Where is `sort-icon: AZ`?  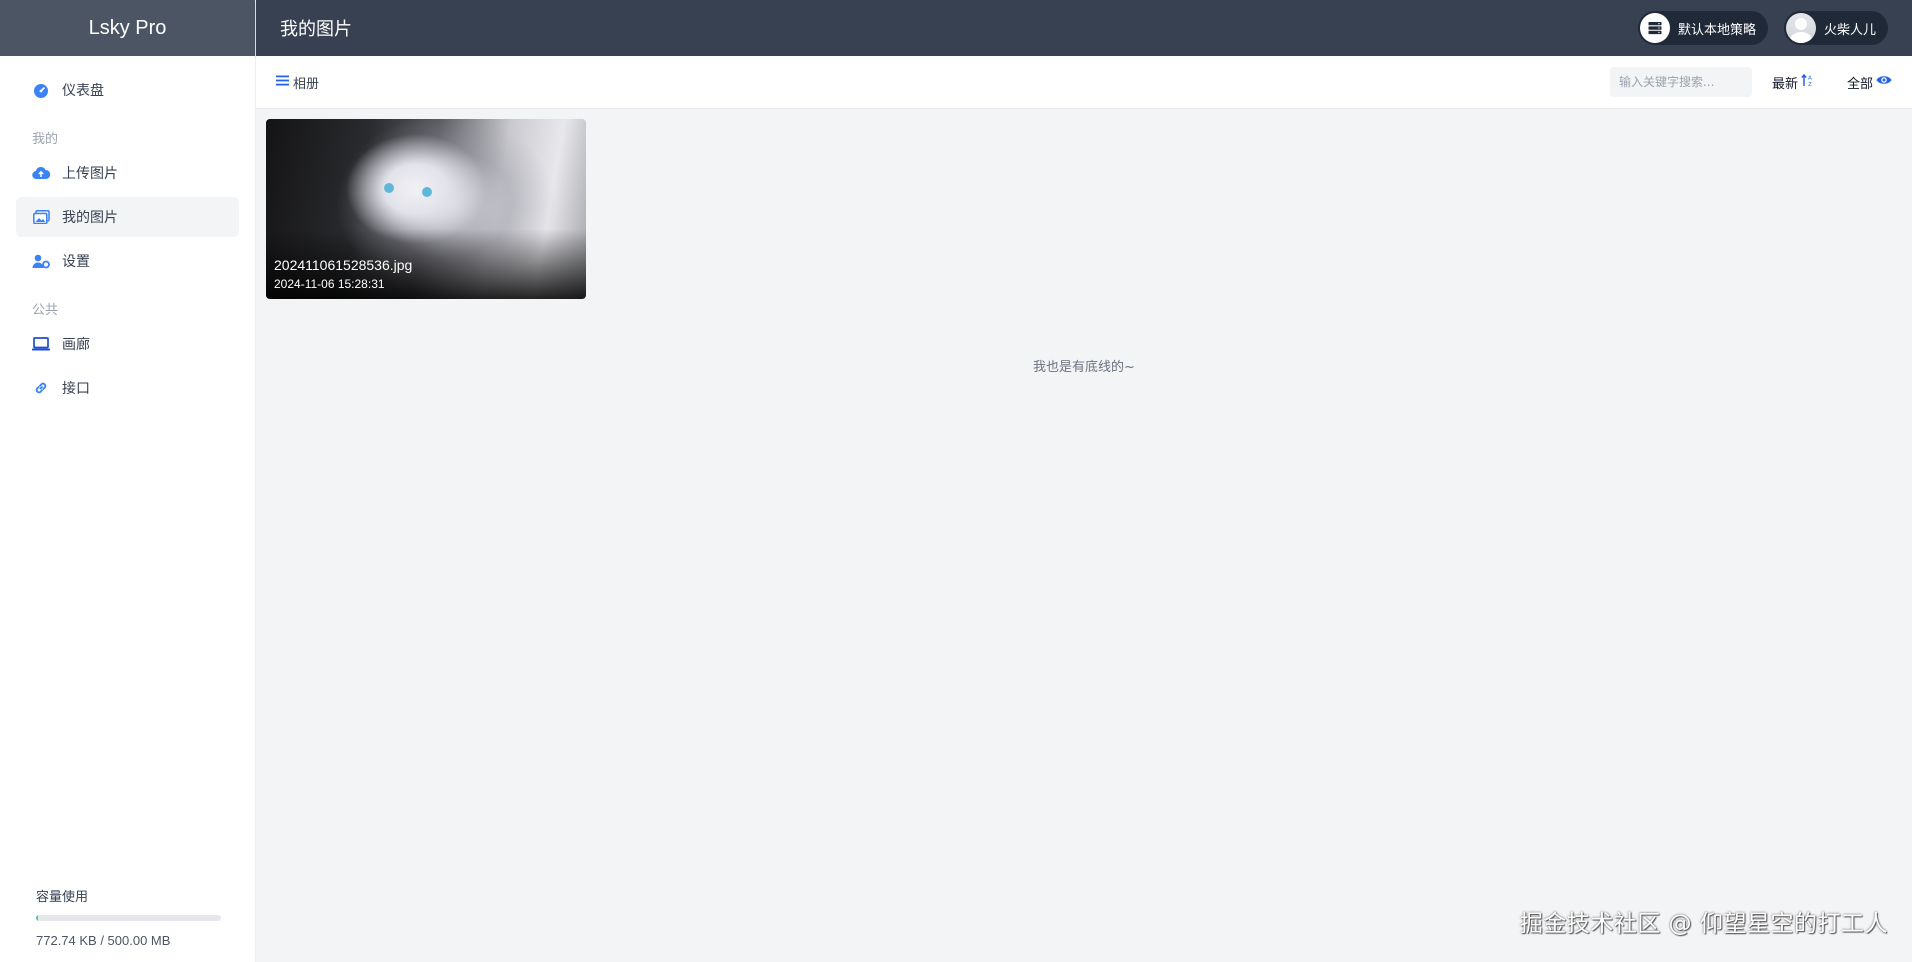 sort-icon: AZ is located at coordinates (1808, 82).